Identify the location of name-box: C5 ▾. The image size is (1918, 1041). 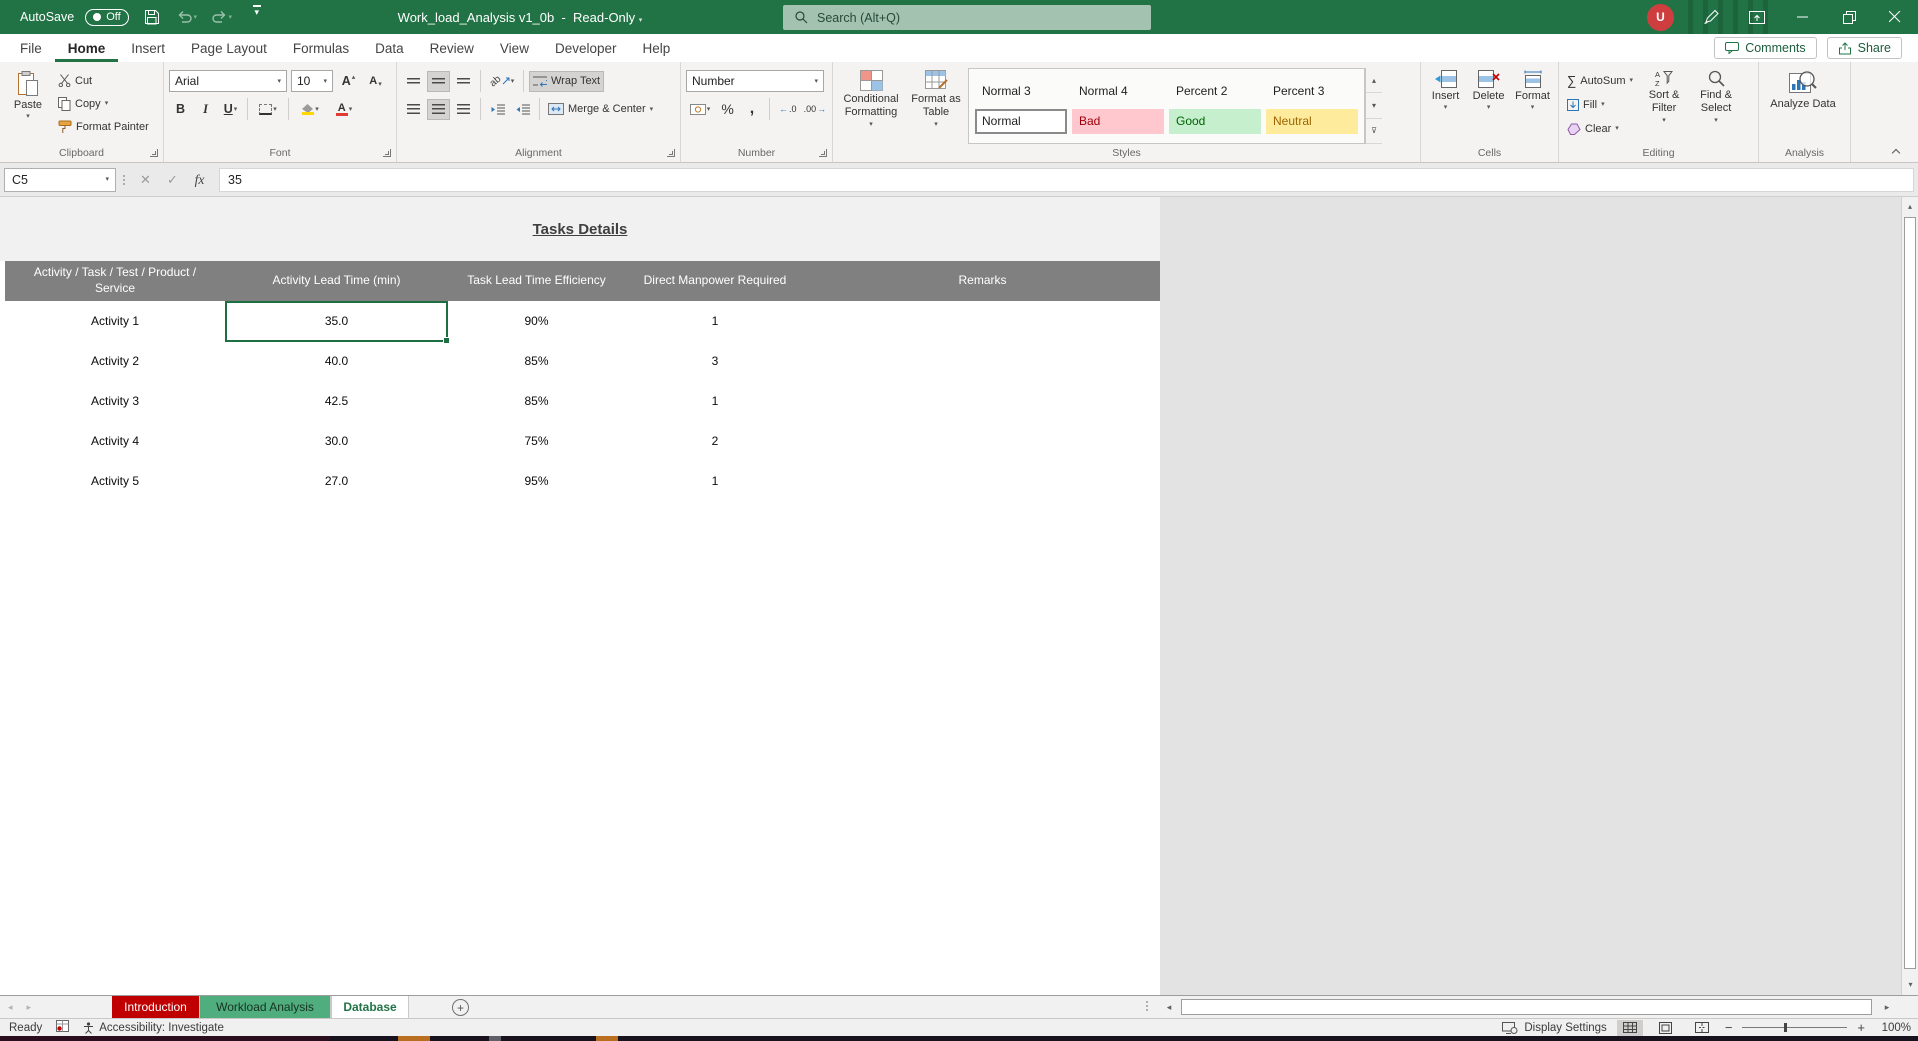
(60, 179).